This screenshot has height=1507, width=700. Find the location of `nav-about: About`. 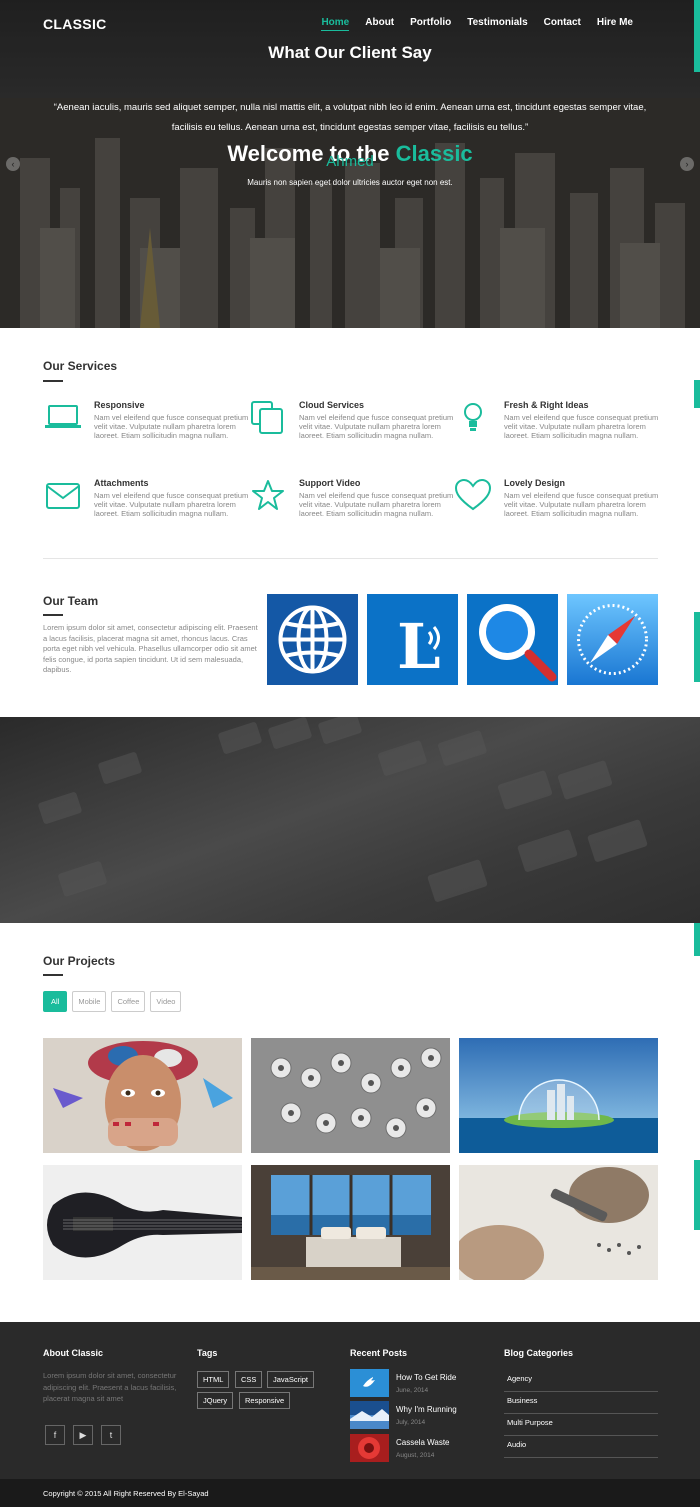

nav-about: About is located at coordinates (379, 24).